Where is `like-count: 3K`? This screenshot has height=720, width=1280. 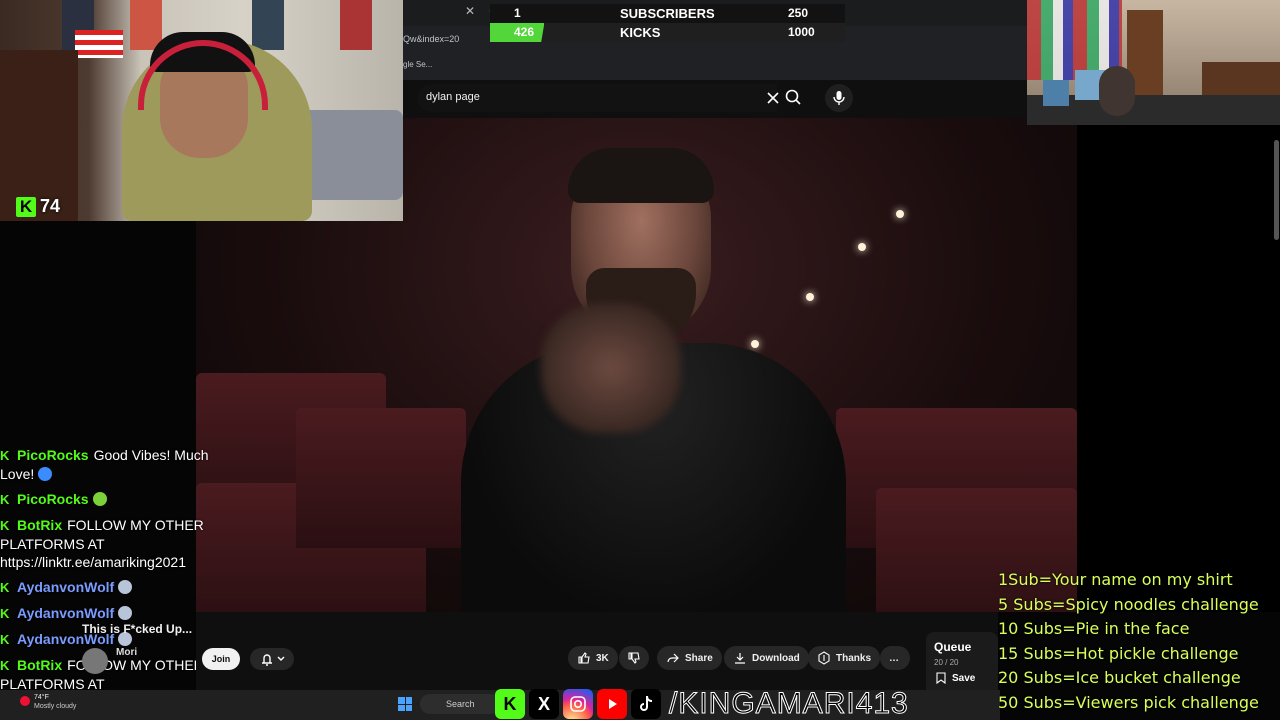 like-count: 3K is located at coordinates (602, 658).